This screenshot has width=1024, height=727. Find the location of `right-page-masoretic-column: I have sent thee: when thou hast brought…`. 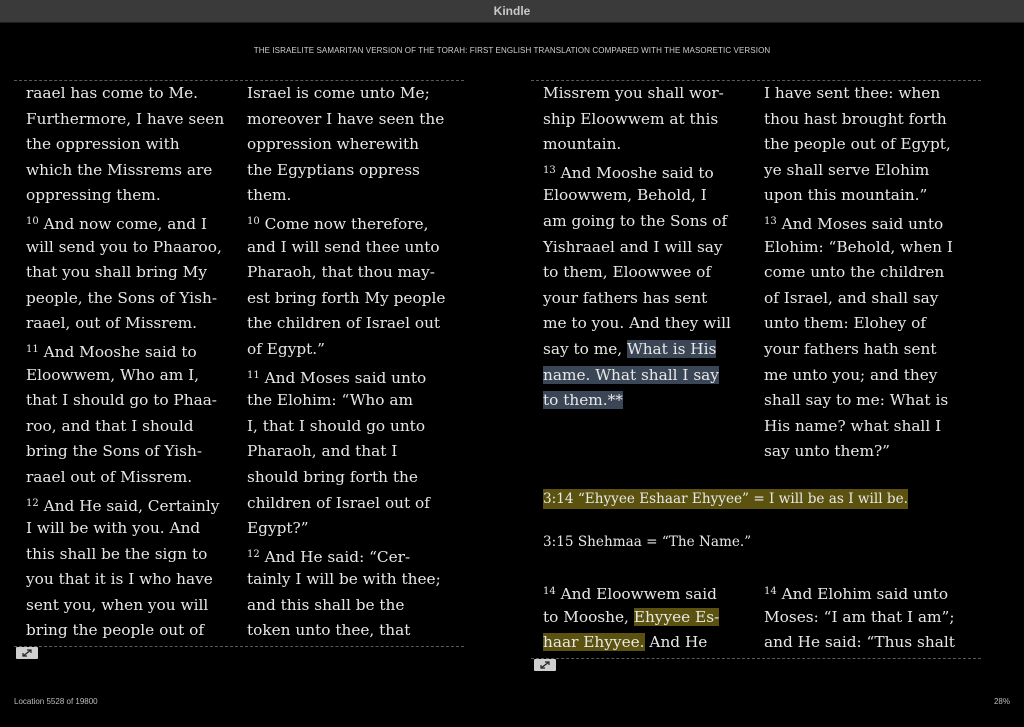

right-page-masoretic-column: I have sent thee: when thou hast brought… is located at coordinates (858, 273).